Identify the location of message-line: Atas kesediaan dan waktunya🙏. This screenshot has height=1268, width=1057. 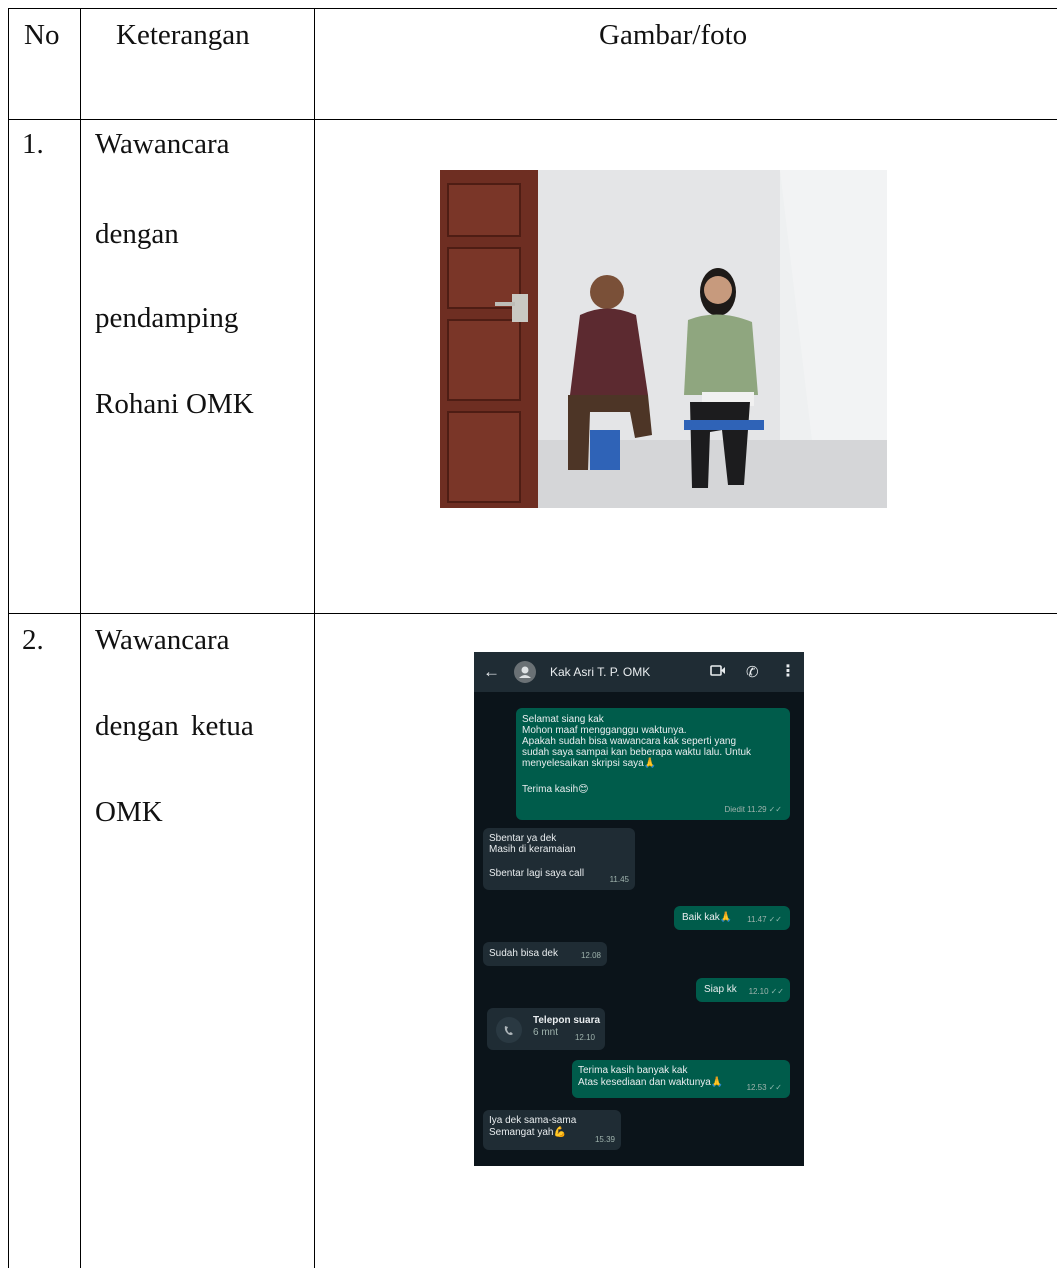
(651, 1082).